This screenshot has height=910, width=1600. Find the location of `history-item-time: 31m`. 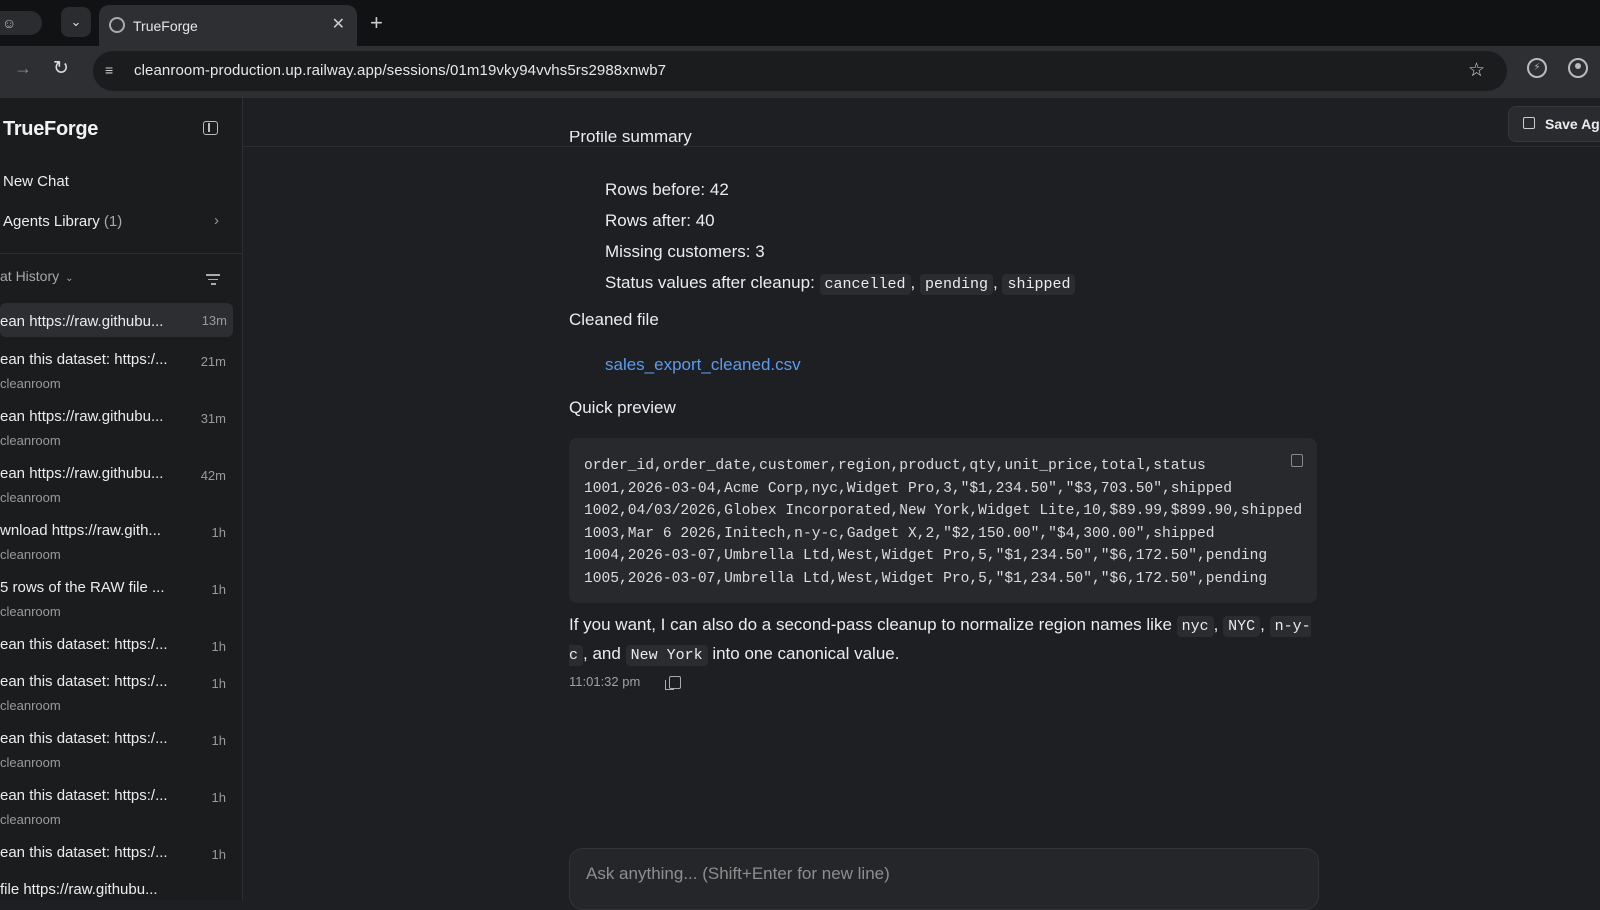

history-item-time: 31m is located at coordinates (213, 418).